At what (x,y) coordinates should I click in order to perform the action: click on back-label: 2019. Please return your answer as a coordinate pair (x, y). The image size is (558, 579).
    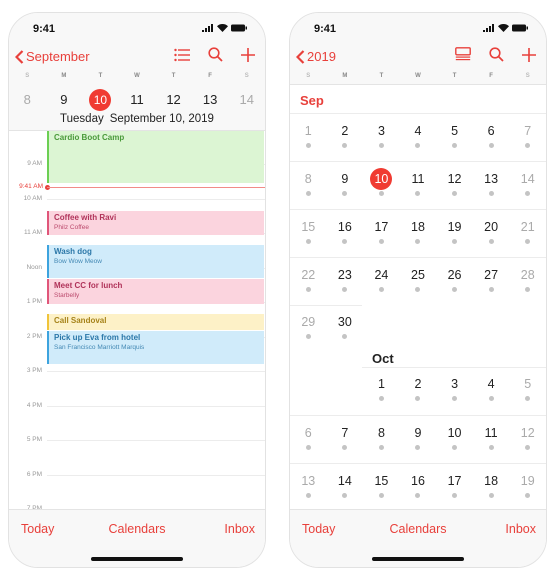
    Looking at the image, I should click on (321, 56).